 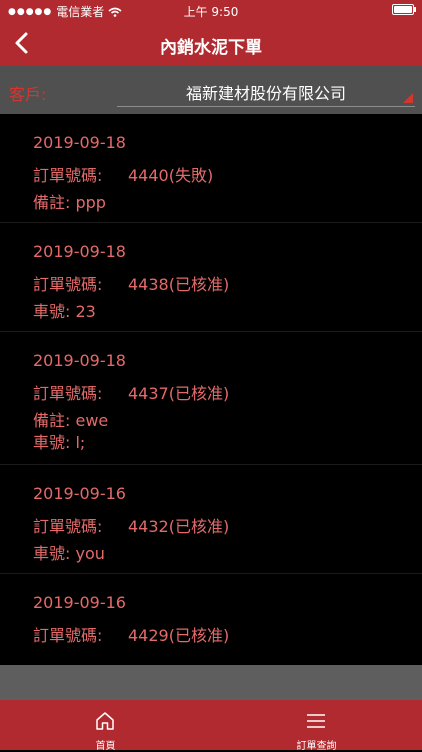 I want to click on back-button, so click(x=23, y=43).